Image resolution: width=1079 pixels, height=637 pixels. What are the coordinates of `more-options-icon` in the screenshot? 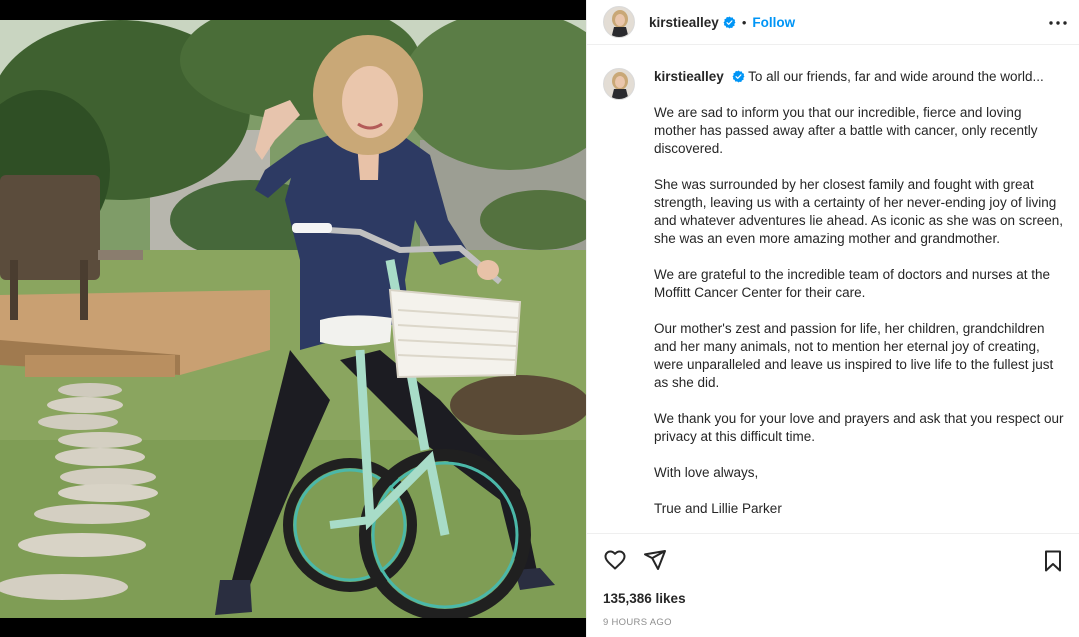 It's located at (1058, 23).